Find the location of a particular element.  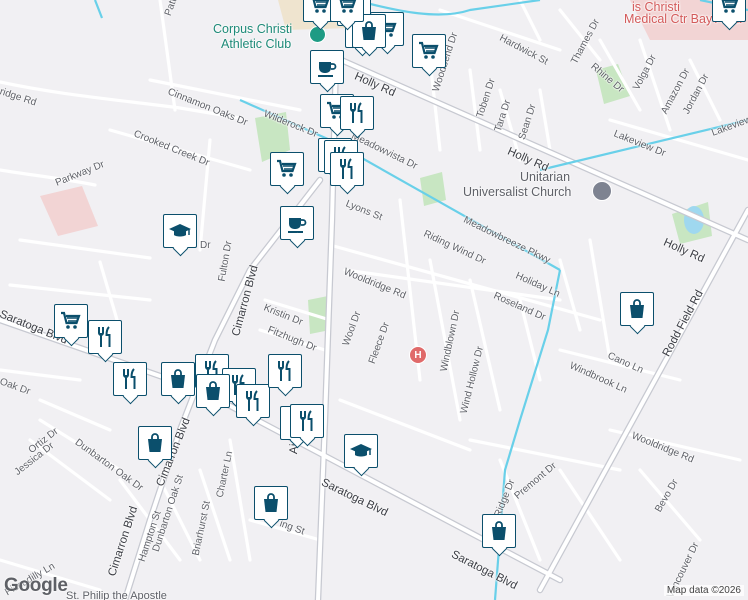

place-label-church-line2: Universalist Church is located at coordinates (517, 192).